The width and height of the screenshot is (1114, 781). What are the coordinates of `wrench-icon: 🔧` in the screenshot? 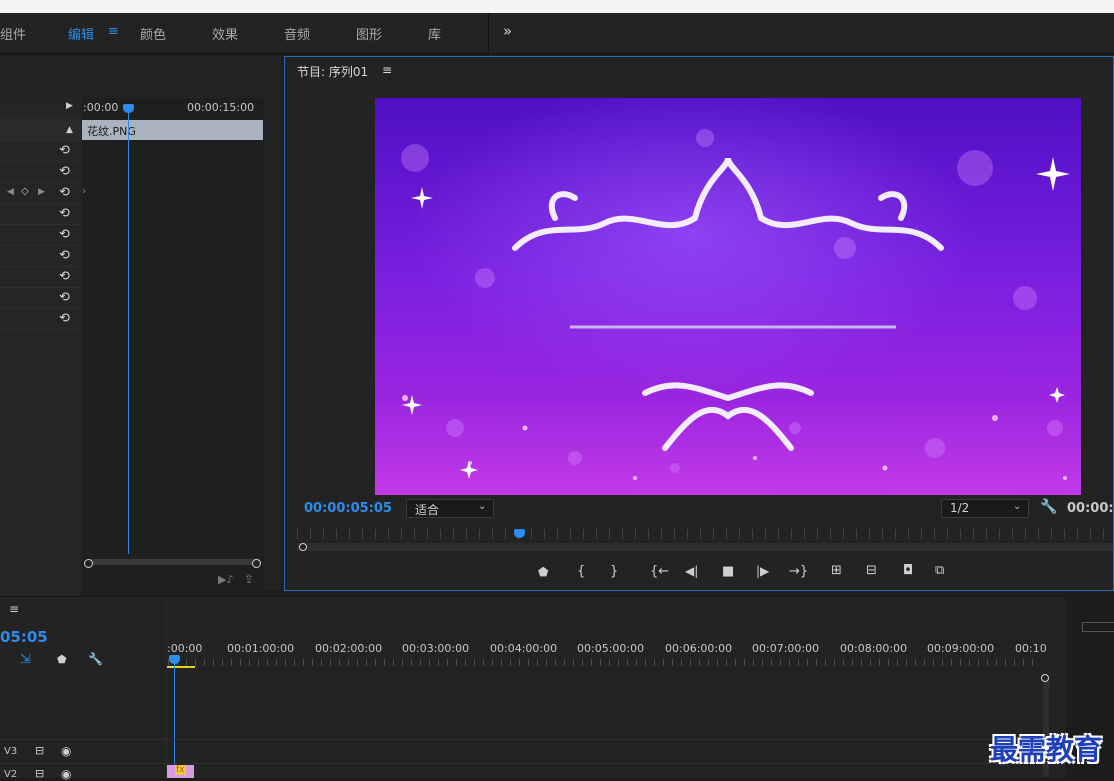 It's located at (1048, 507).